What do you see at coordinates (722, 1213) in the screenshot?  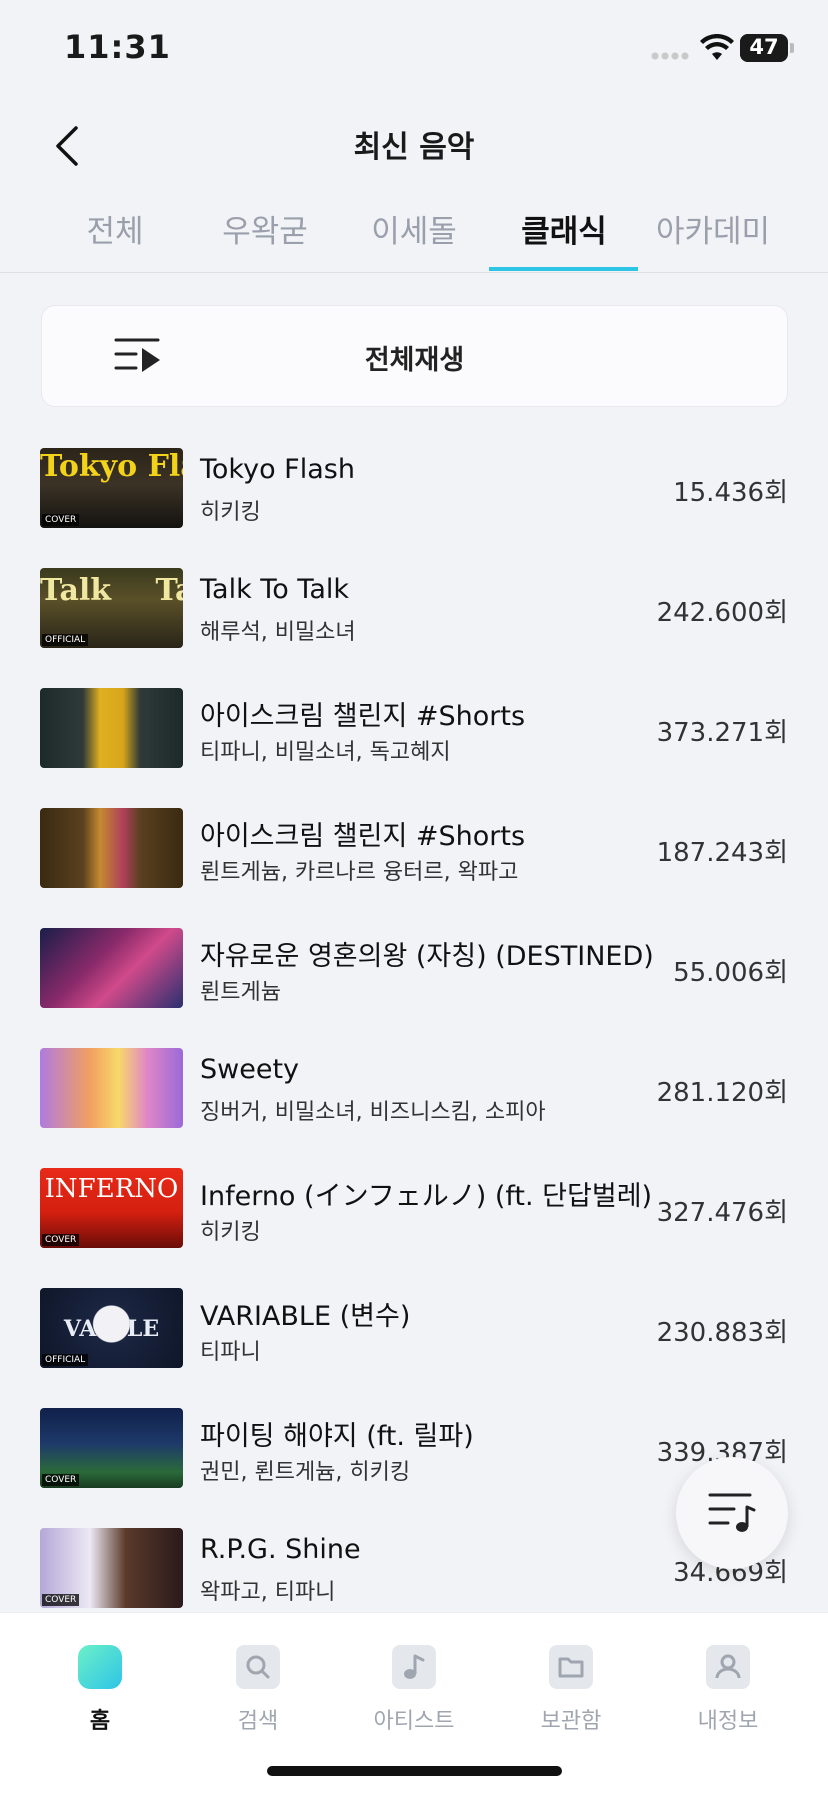 I see `track-play-count: 327.476회` at bounding box center [722, 1213].